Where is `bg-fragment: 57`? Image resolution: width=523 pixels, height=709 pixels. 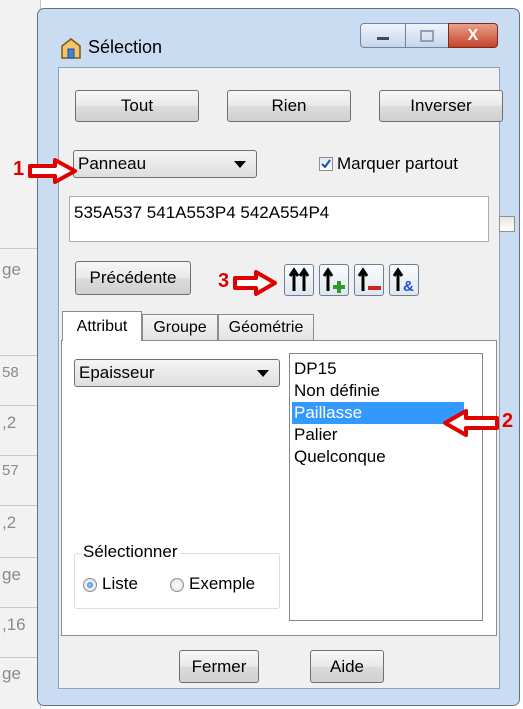
bg-fragment: 57 is located at coordinates (10, 470).